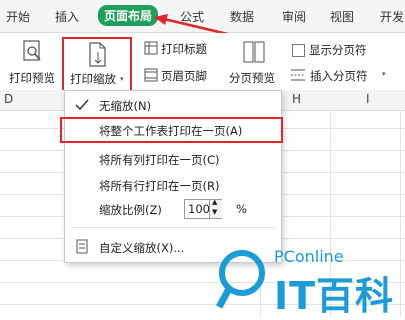  I want to click on print-titles-label: 打印标题, so click(184, 49).